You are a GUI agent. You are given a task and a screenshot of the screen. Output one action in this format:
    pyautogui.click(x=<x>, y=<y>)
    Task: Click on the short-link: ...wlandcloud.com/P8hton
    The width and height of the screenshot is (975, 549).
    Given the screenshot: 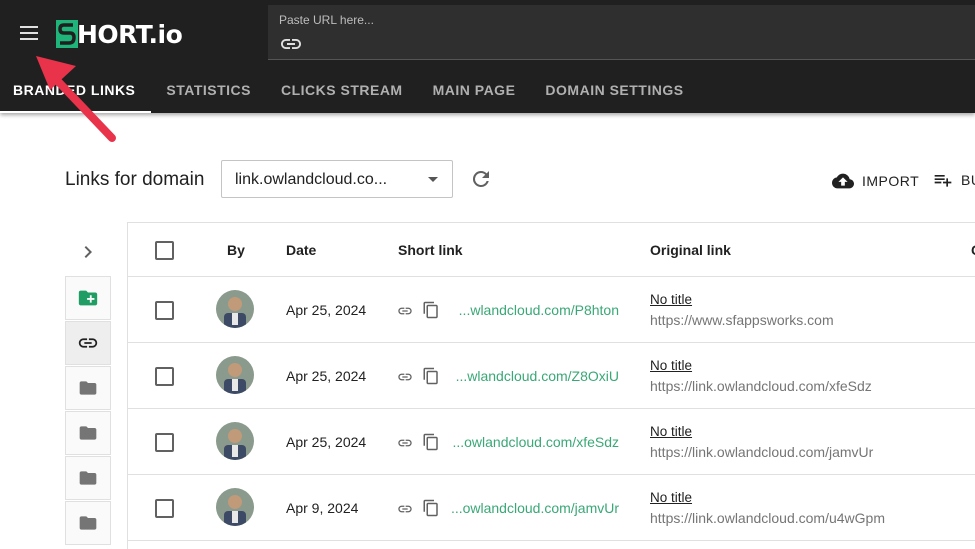 What is the action you would take?
    pyautogui.click(x=539, y=310)
    